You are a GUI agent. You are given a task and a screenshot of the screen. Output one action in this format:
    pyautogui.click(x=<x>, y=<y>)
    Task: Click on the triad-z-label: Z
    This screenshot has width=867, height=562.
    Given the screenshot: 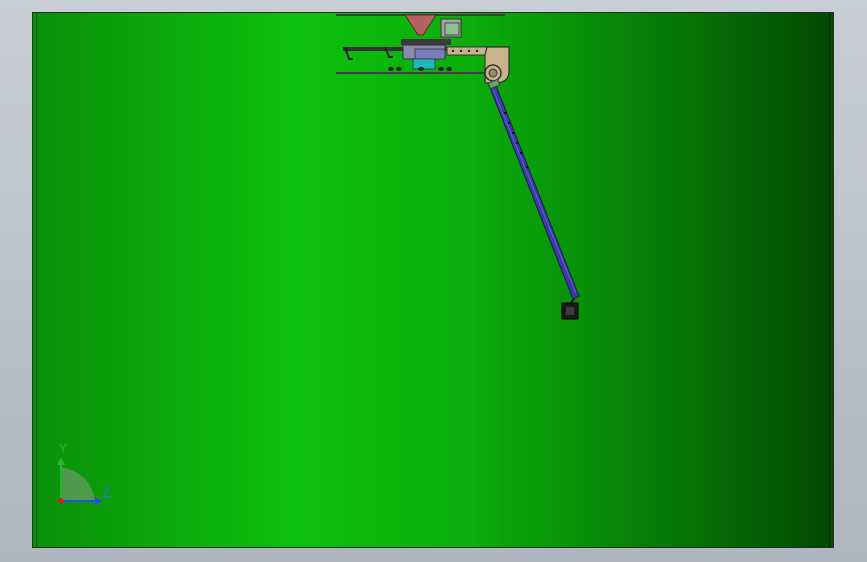 What is the action you would take?
    pyautogui.click(x=107, y=493)
    